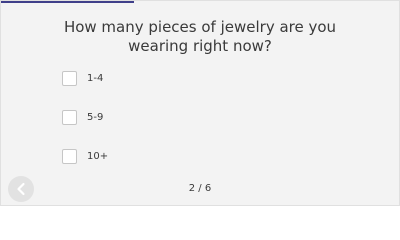 Image resolution: width=400 pixels, height=240 pixels. What do you see at coordinates (200, 2) in the screenshot?
I see `progress-bar` at bounding box center [200, 2].